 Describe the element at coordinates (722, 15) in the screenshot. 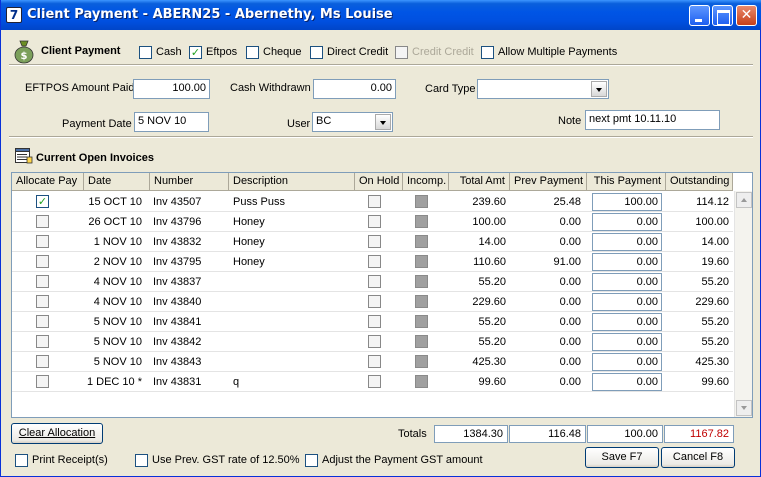

I see `maximize-button` at that location.